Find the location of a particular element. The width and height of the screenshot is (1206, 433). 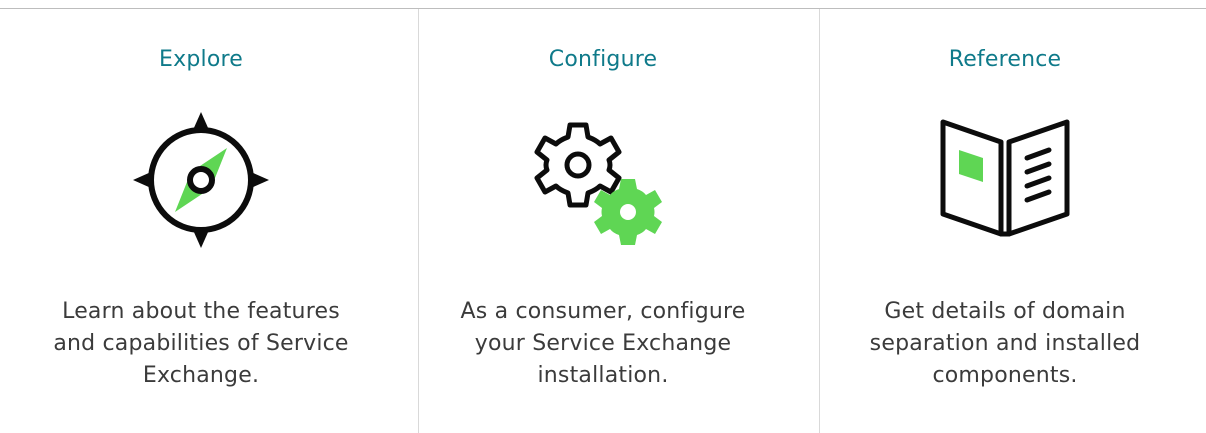

card-title: Reference is located at coordinates (1005, 59).